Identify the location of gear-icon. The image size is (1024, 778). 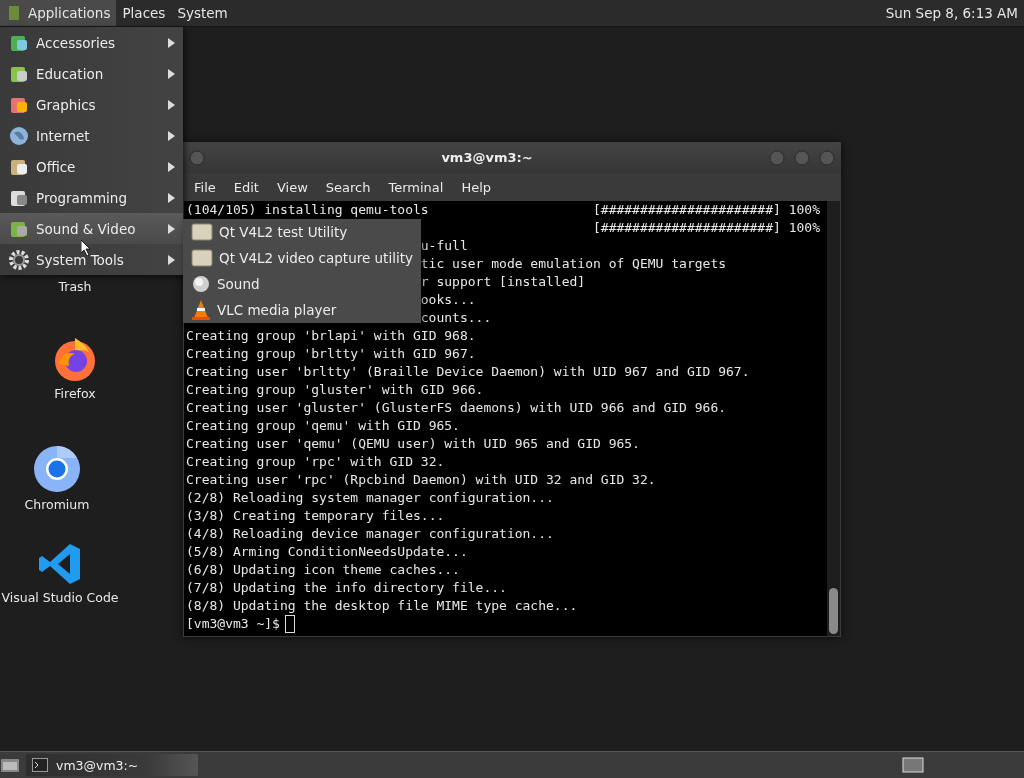
(19, 259).